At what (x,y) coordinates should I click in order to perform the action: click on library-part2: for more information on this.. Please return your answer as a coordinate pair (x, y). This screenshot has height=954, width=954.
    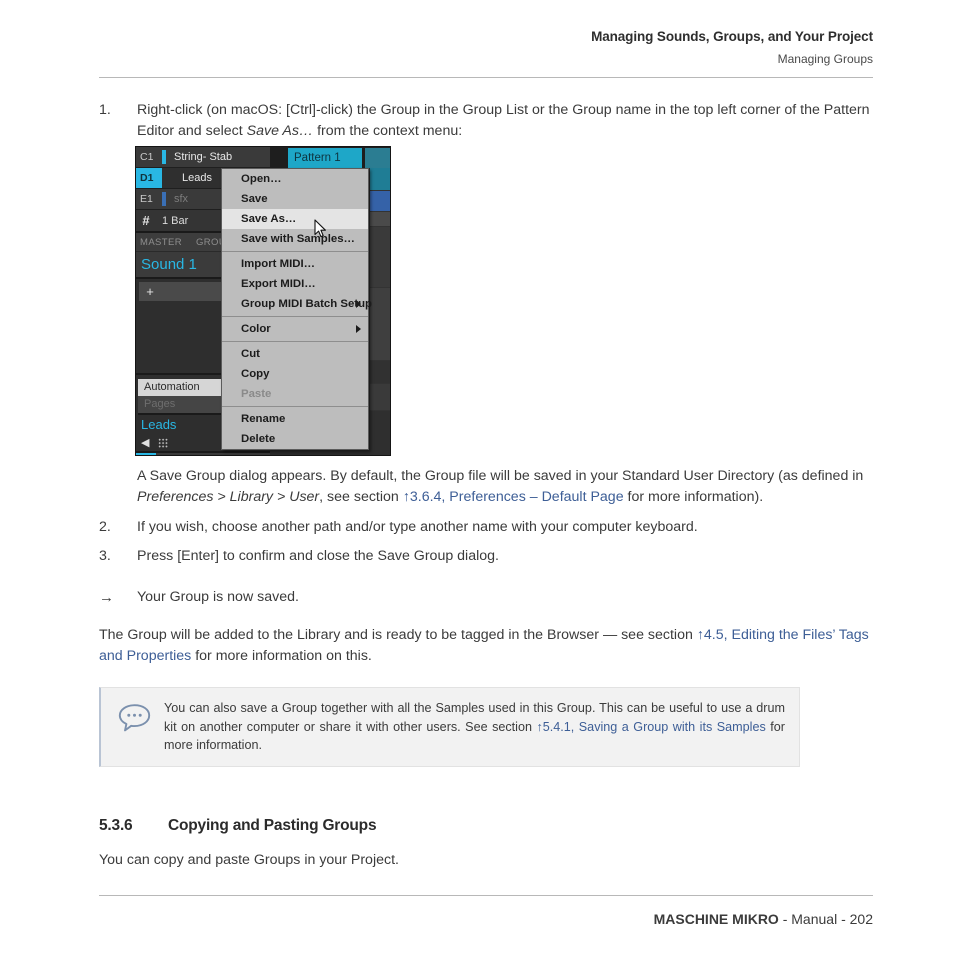
    Looking at the image, I should click on (281, 656).